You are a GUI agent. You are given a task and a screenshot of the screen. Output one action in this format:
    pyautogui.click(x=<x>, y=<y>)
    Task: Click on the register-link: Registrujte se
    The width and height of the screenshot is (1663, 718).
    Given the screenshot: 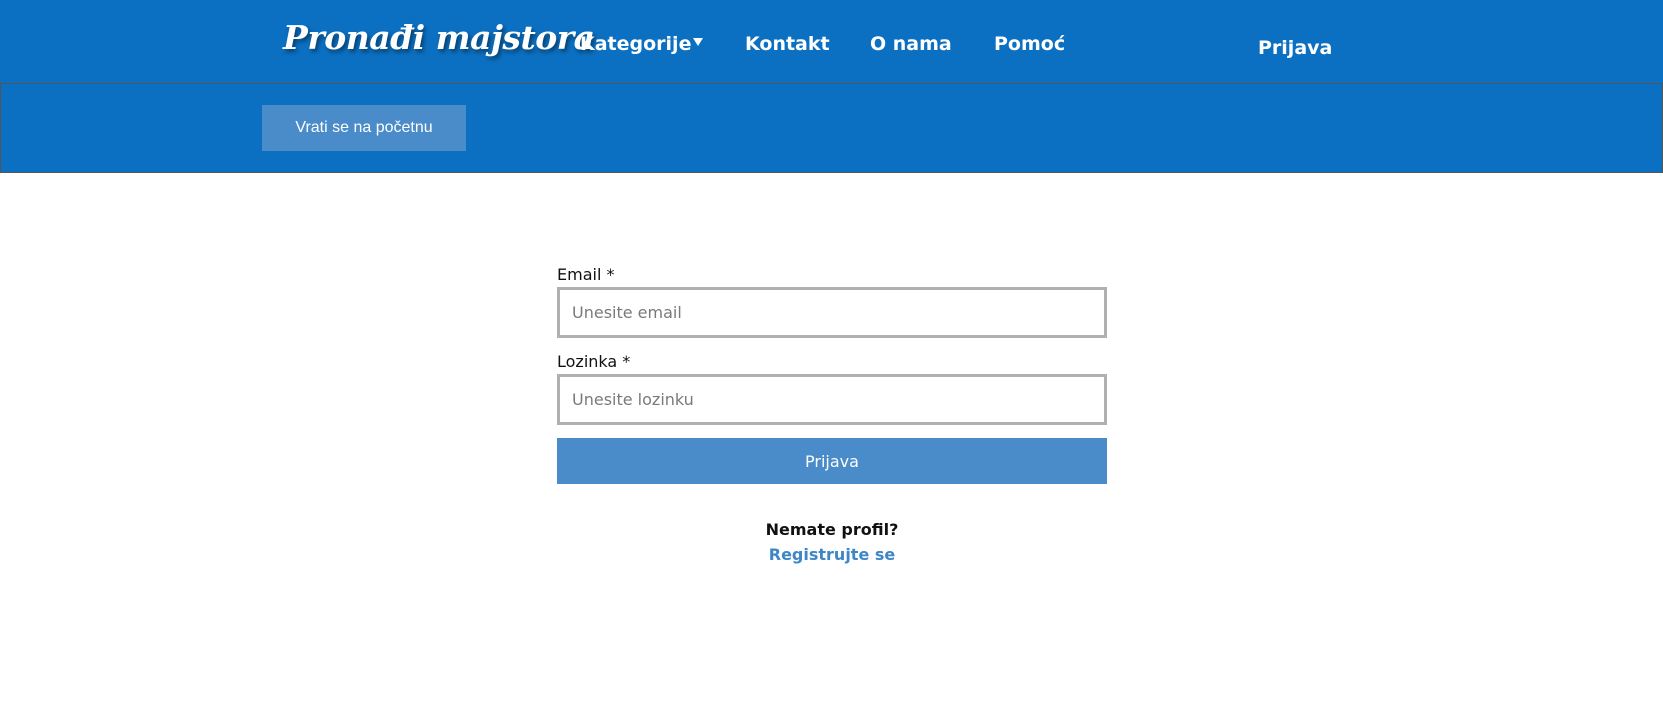 What is the action you would take?
    pyautogui.click(x=832, y=554)
    